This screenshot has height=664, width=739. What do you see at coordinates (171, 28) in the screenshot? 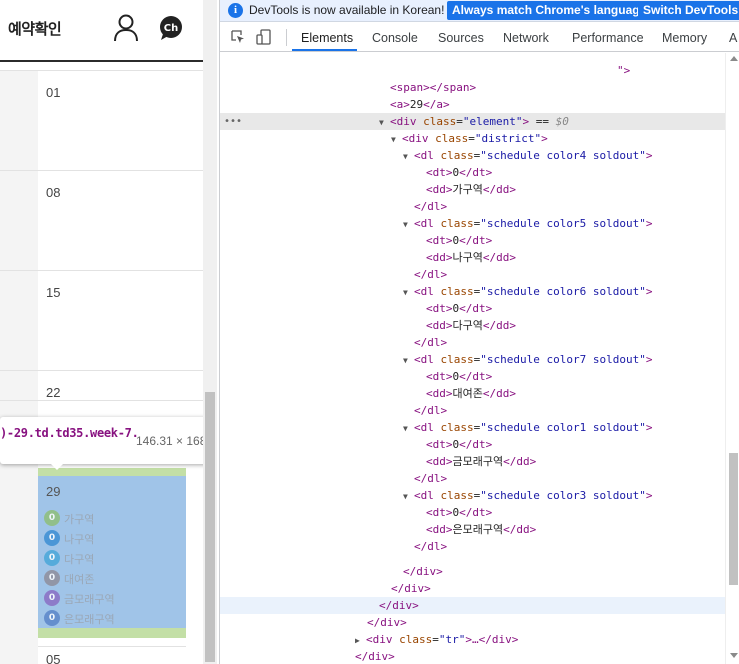
I see `chat-channel-icon: Ch` at bounding box center [171, 28].